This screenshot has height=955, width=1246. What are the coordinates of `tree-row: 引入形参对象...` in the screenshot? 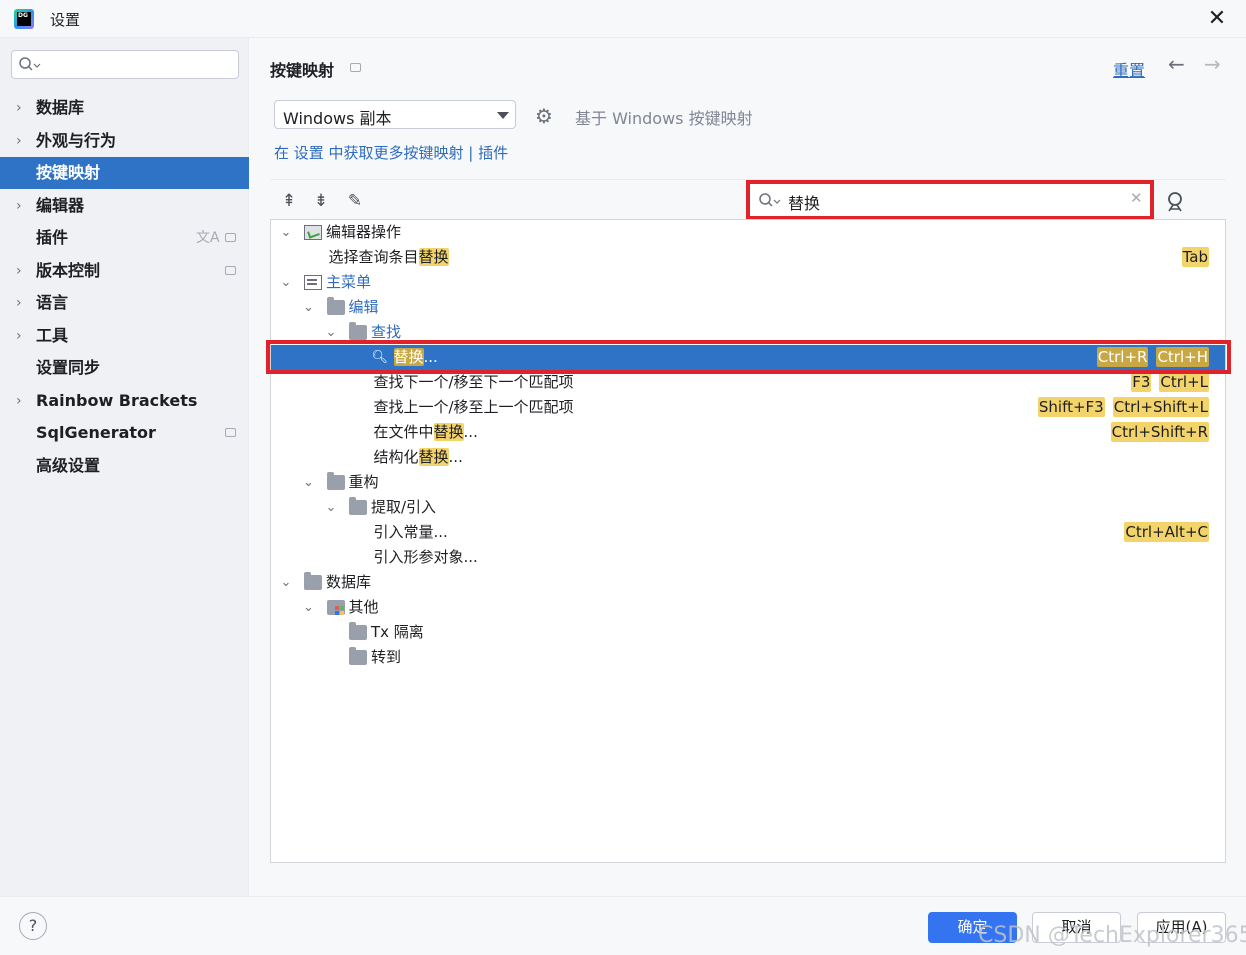 It's located at (748, 557).